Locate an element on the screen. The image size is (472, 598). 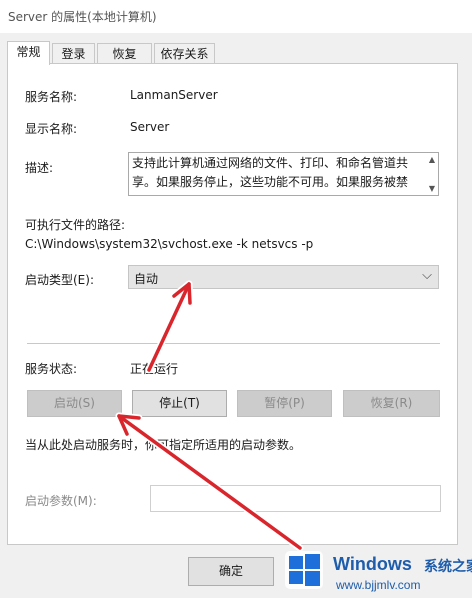
resume-button: 恢复(R) is located at coordinates (391, 403).